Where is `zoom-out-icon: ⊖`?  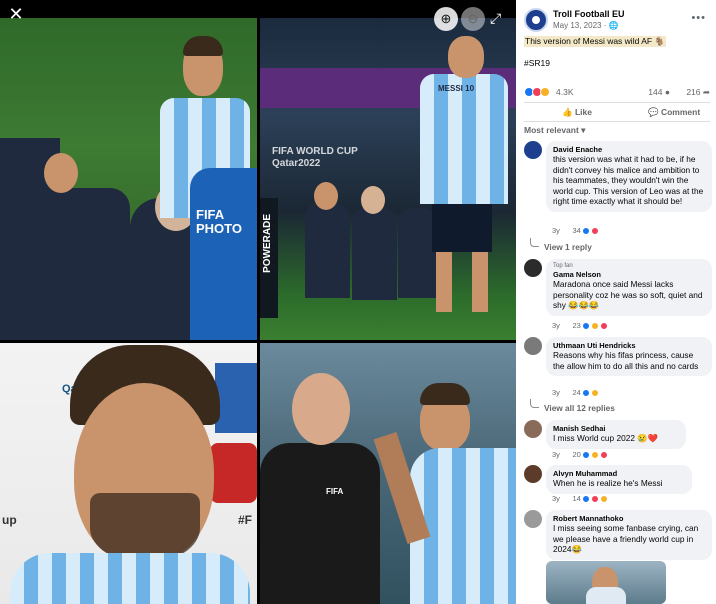
zoom-out-icon: ⊖ is located at coordinates (473, 19).